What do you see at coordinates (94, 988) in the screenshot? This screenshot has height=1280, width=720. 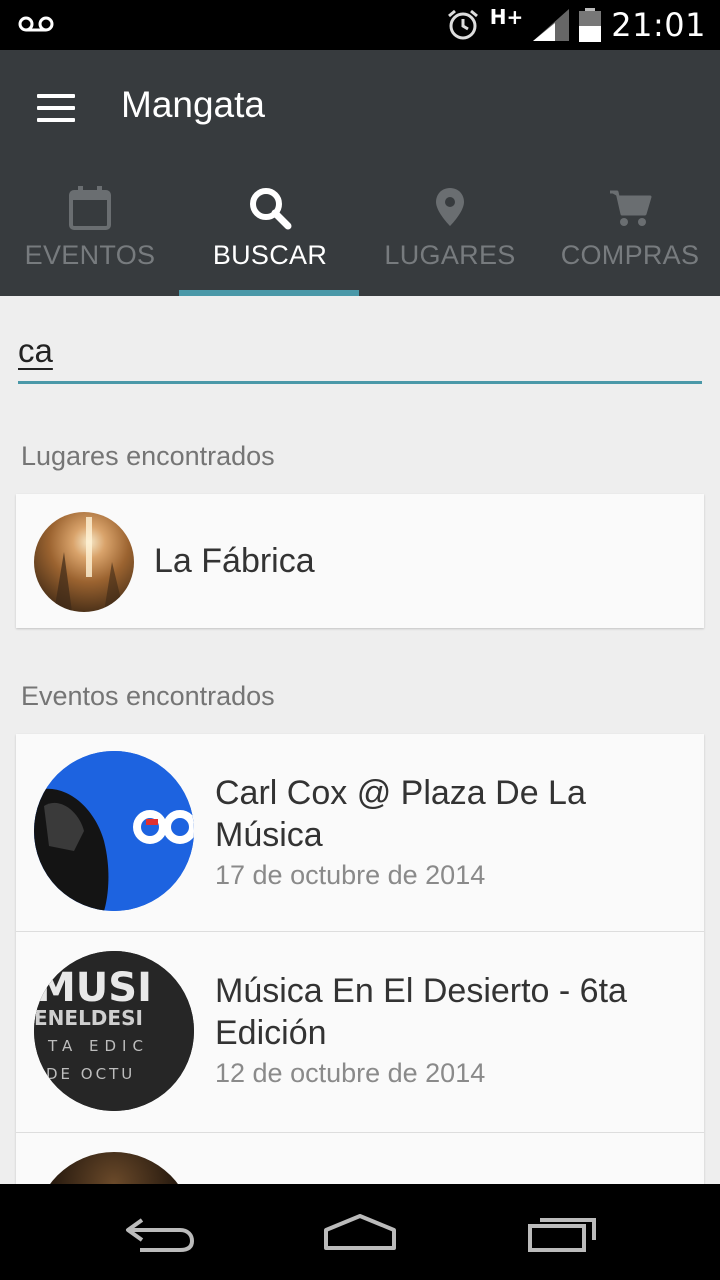 I see `event-avatar-text: MUSI` at bounding box center [94, 988].